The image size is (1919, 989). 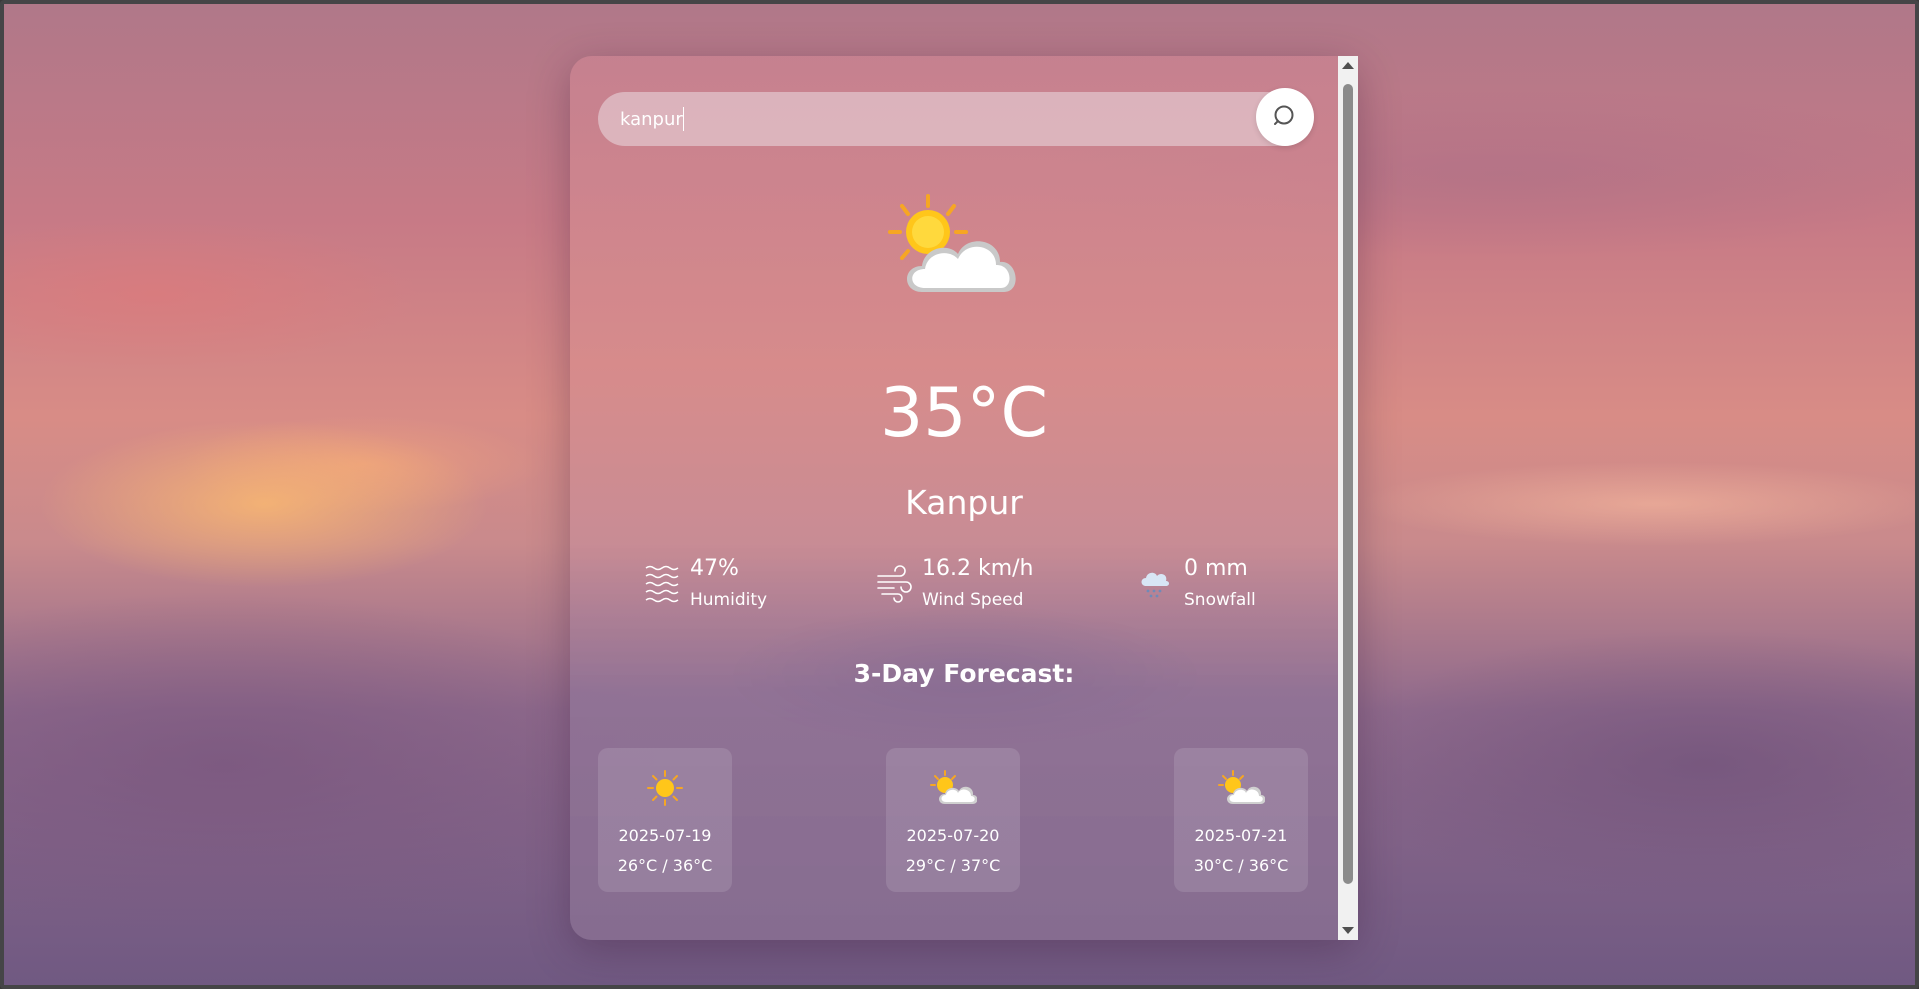 I want to click on forecast-temp-range: 29°C / 37°C, so click(x=953, y=865).